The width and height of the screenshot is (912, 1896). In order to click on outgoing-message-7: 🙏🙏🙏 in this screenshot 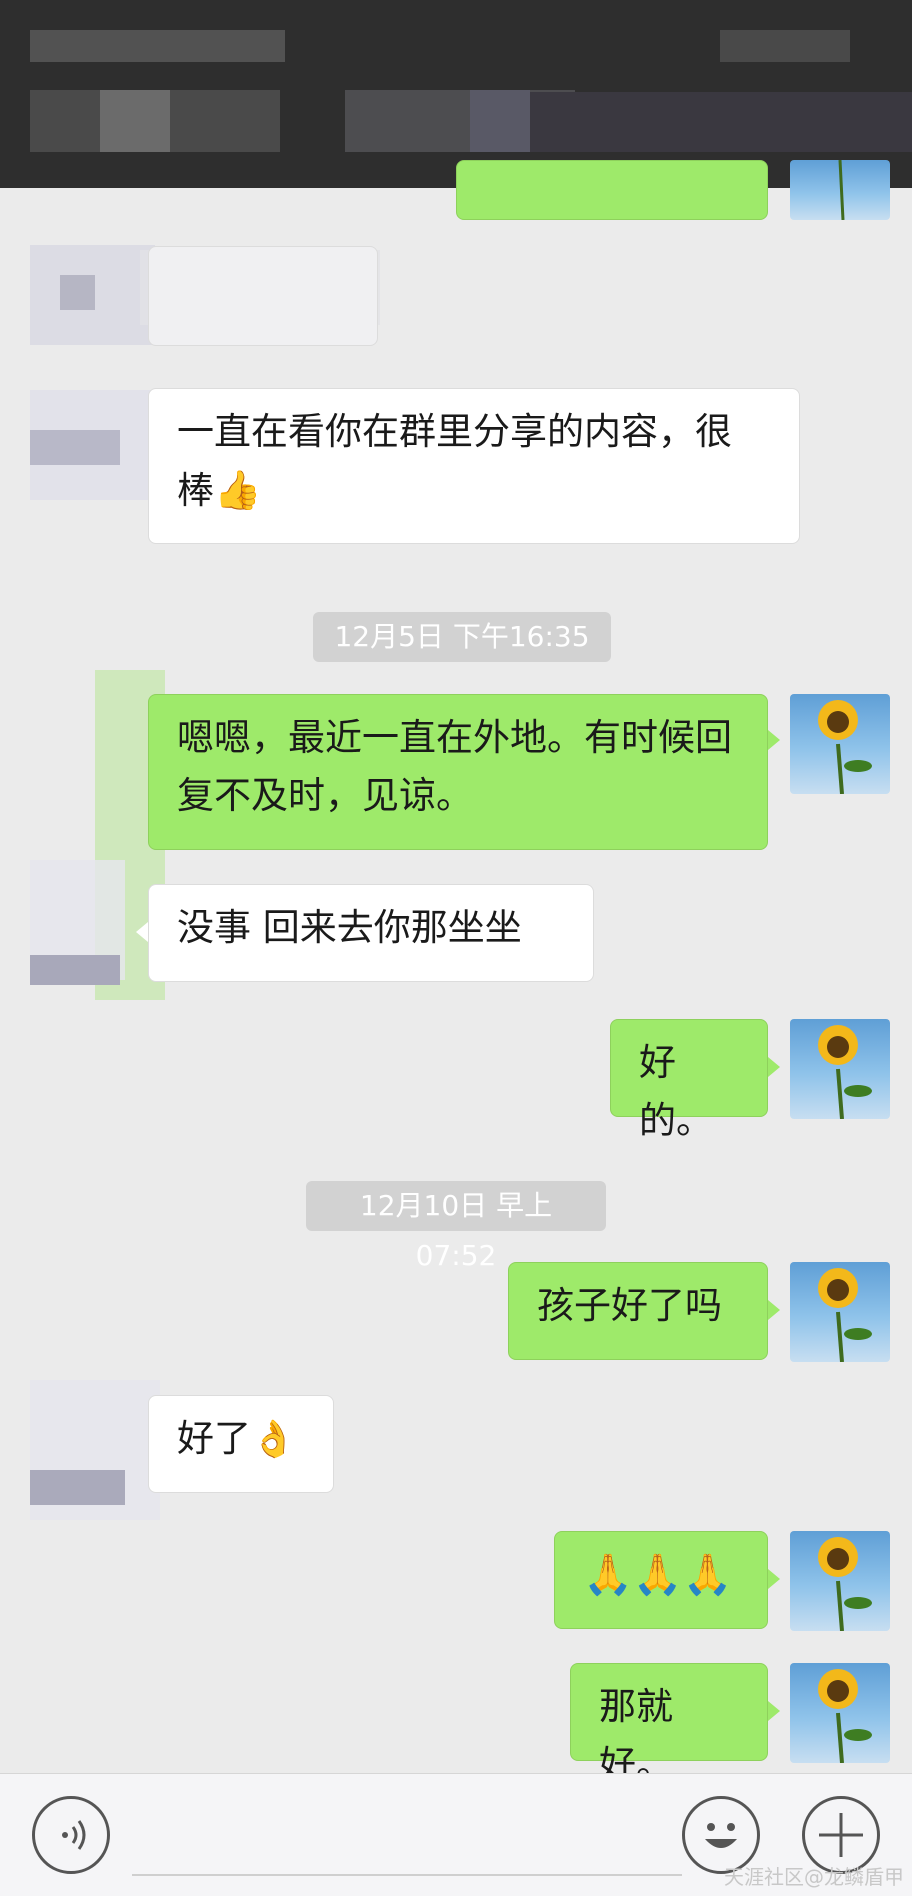, I will do `click(661, 1580)`.